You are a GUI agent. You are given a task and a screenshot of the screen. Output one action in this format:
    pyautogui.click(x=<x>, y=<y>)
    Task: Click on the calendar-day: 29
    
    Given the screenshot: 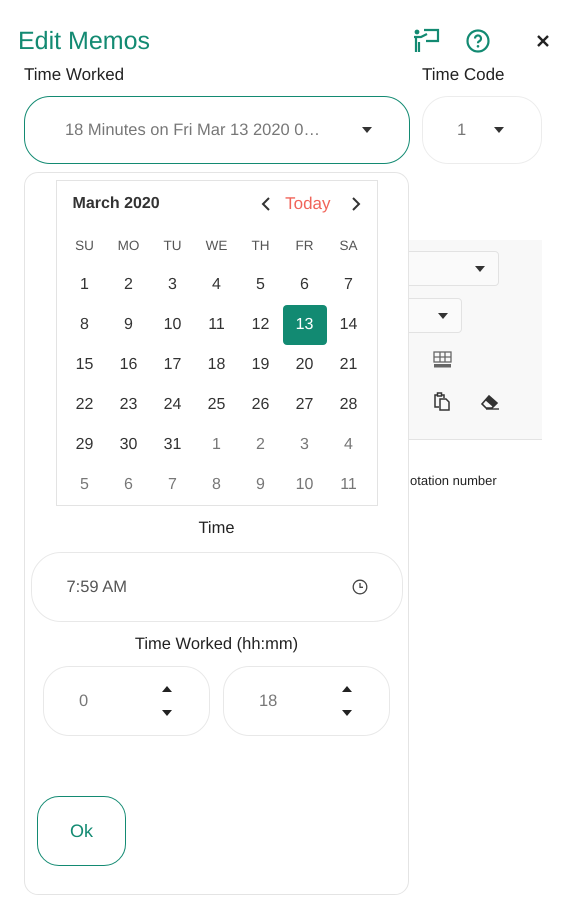 What is the action you would take?
    pyautogui.click(x=84, y=445)
    